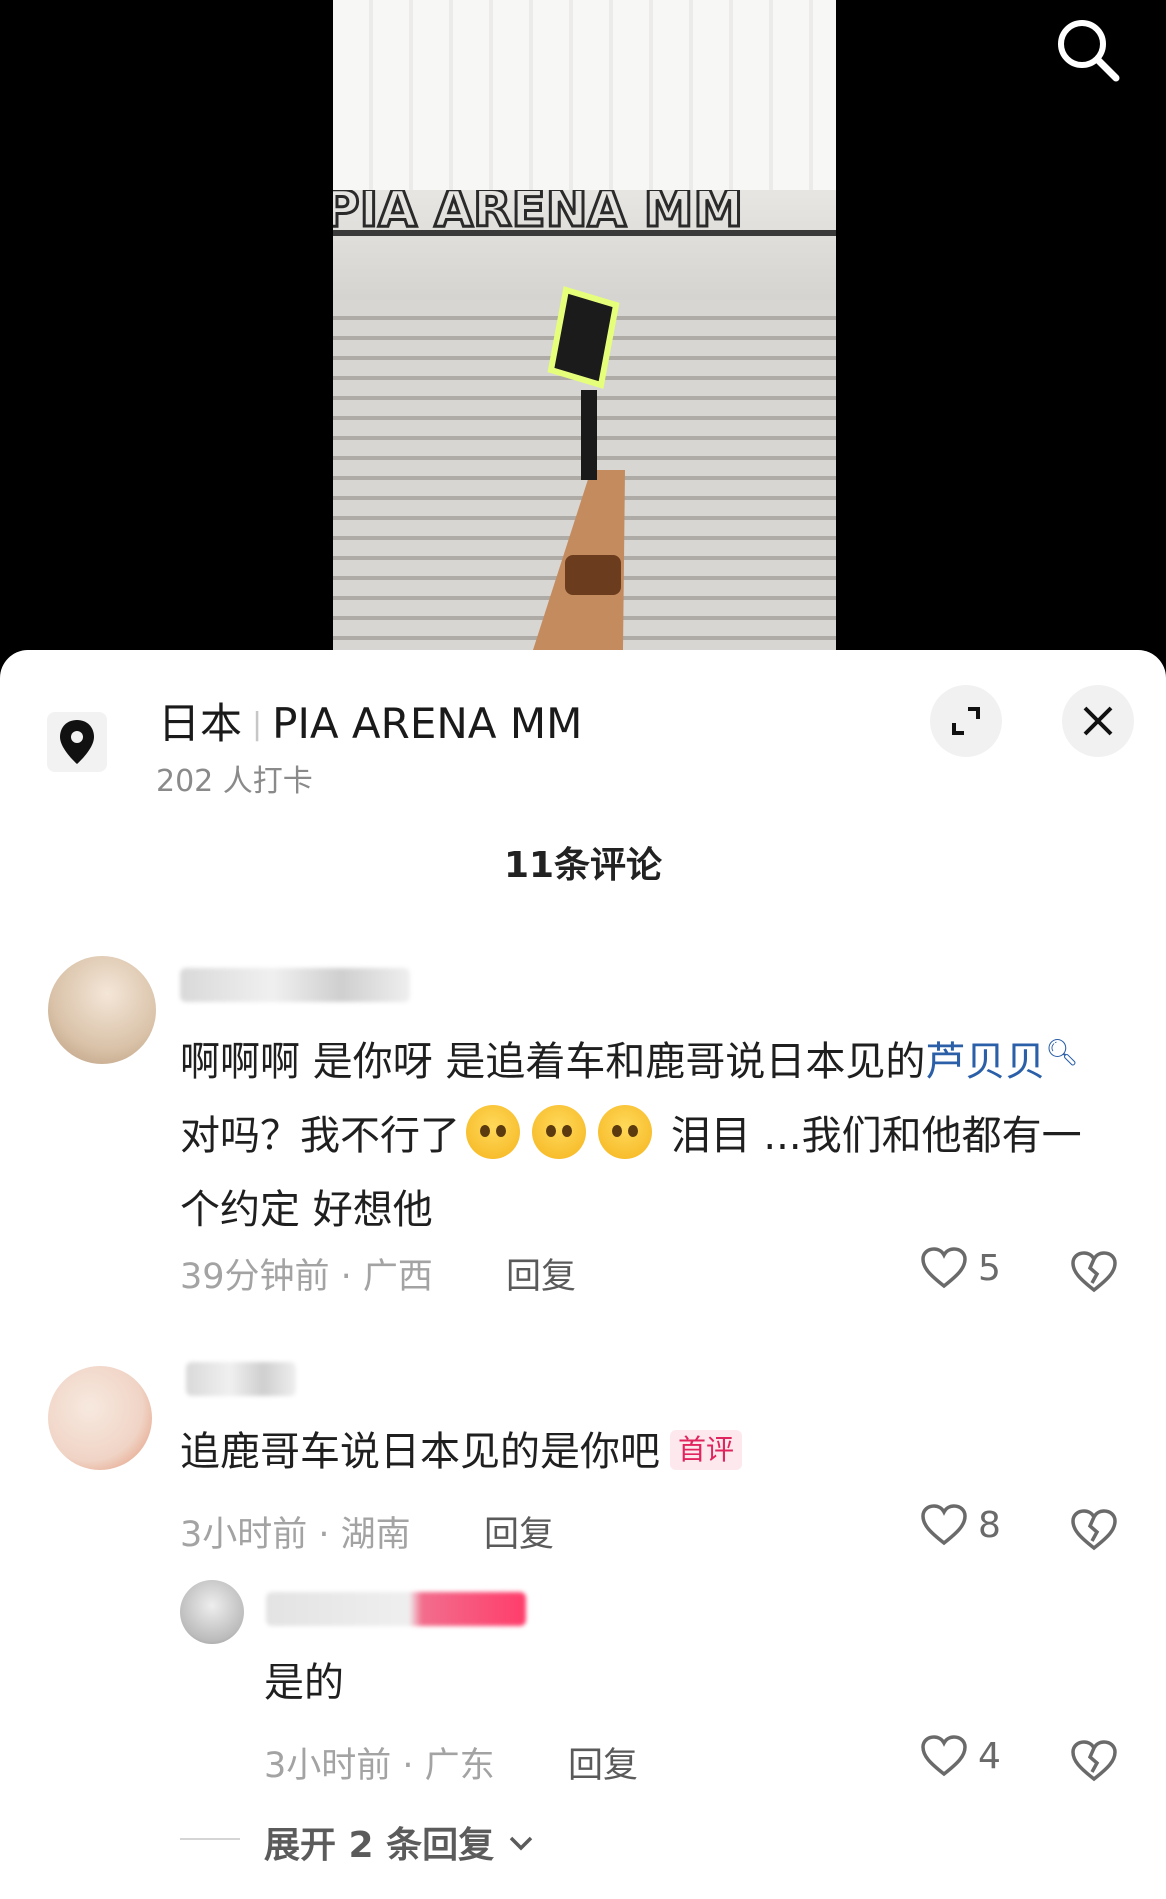 This screenshot has height=1899, width=1166. Describe the element at coordinates (706, 1450) in the screenshot. I see `first-comment-badge: 首评` at that location.